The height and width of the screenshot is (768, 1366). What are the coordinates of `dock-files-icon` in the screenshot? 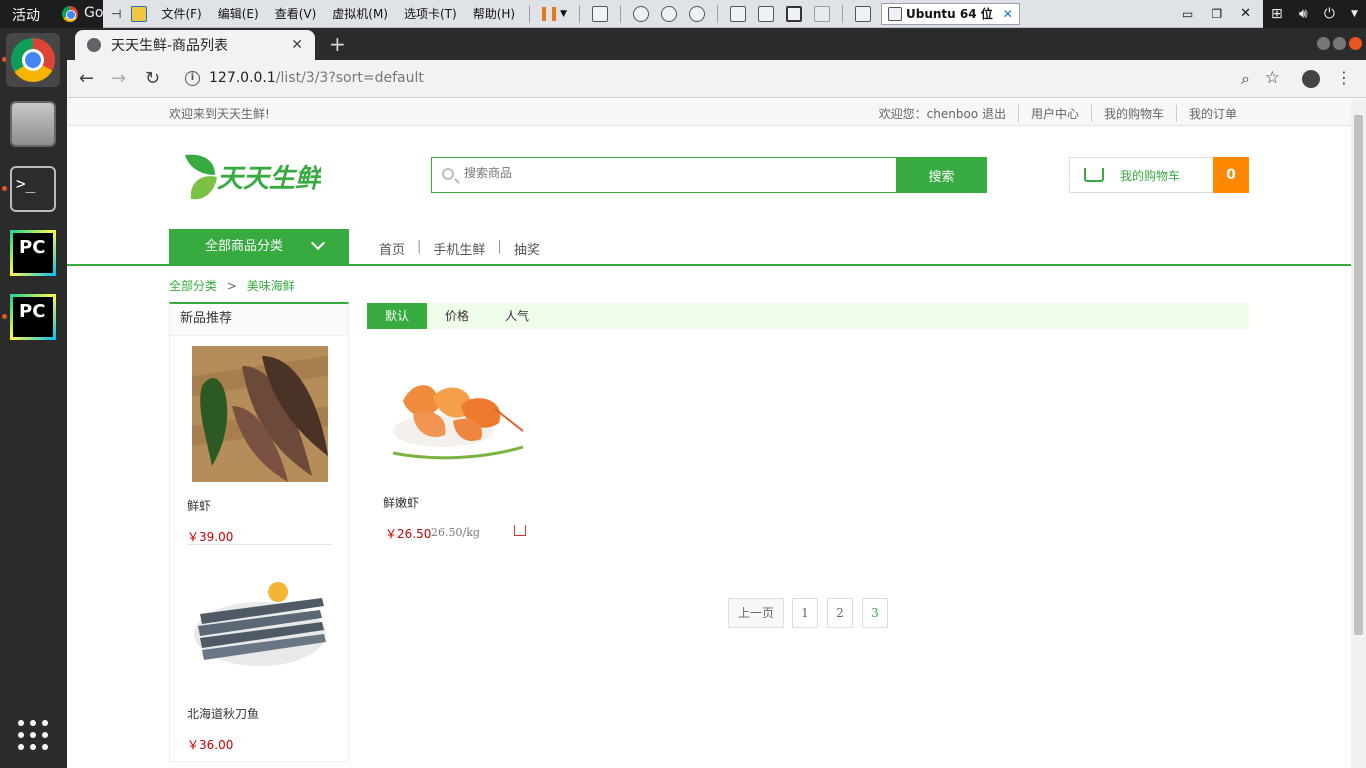 It's located at (33, 124).